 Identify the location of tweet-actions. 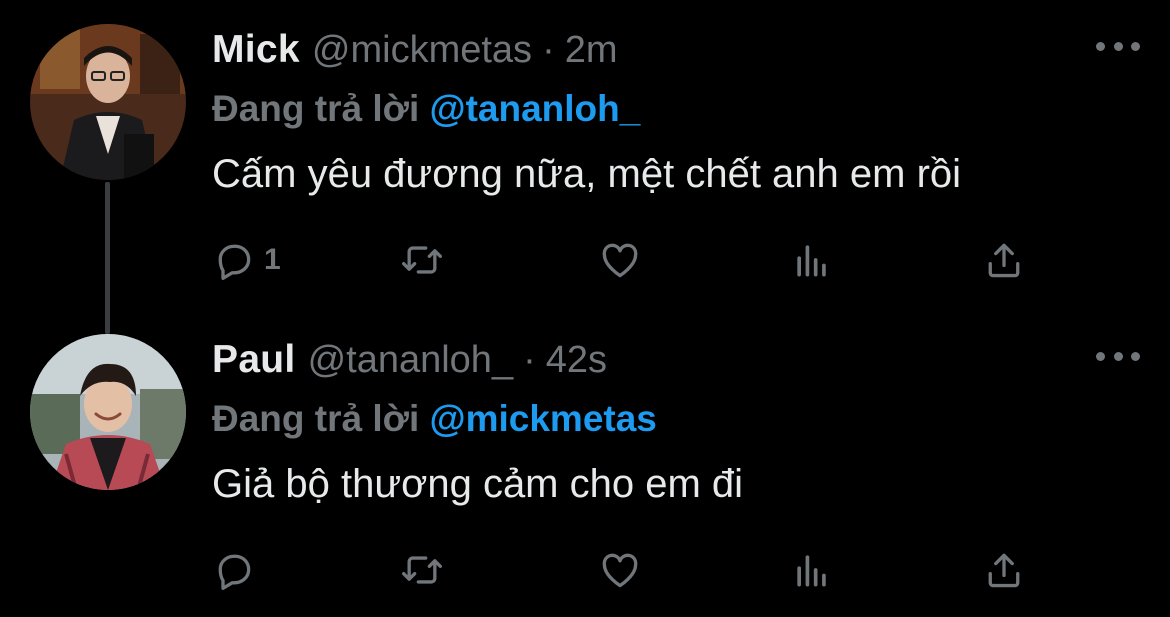
(627, 570).